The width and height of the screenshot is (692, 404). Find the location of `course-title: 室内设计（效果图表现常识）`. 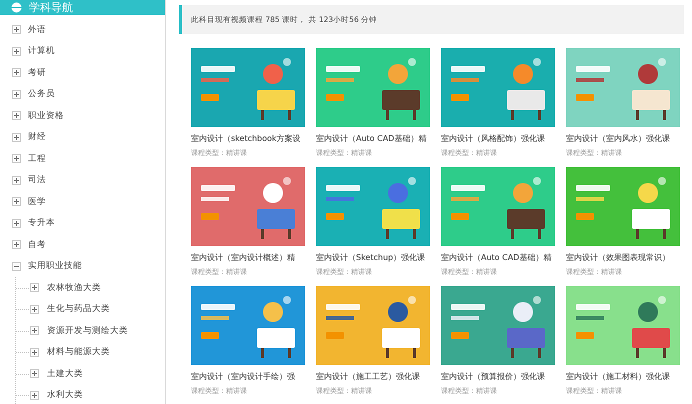

course-title: 室内设计（效果图表现常识） is located at coordinates (623, 258).